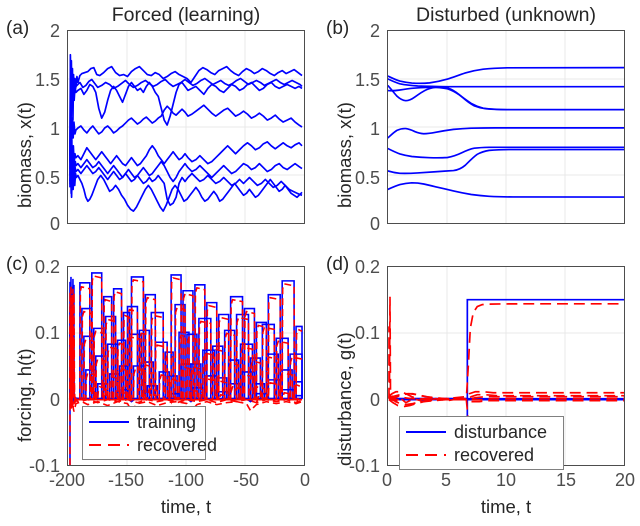 The image size is (640, 526). I want to click on panel-c-ytick-0p1: 0.1, so click(47, 333).